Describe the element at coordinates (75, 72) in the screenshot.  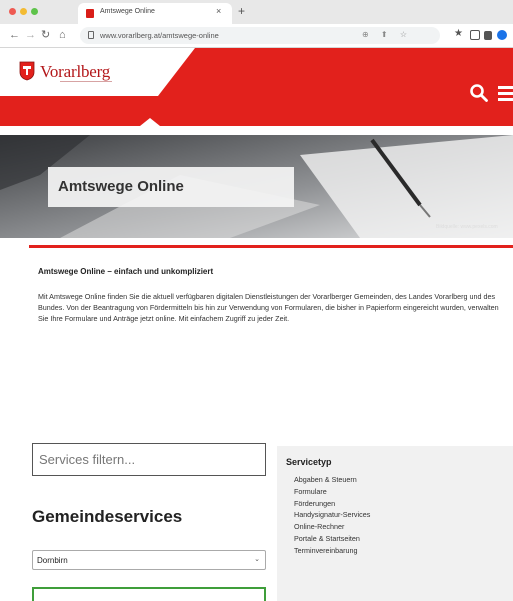
I see `site-logo: Vorarlberg` at that location.